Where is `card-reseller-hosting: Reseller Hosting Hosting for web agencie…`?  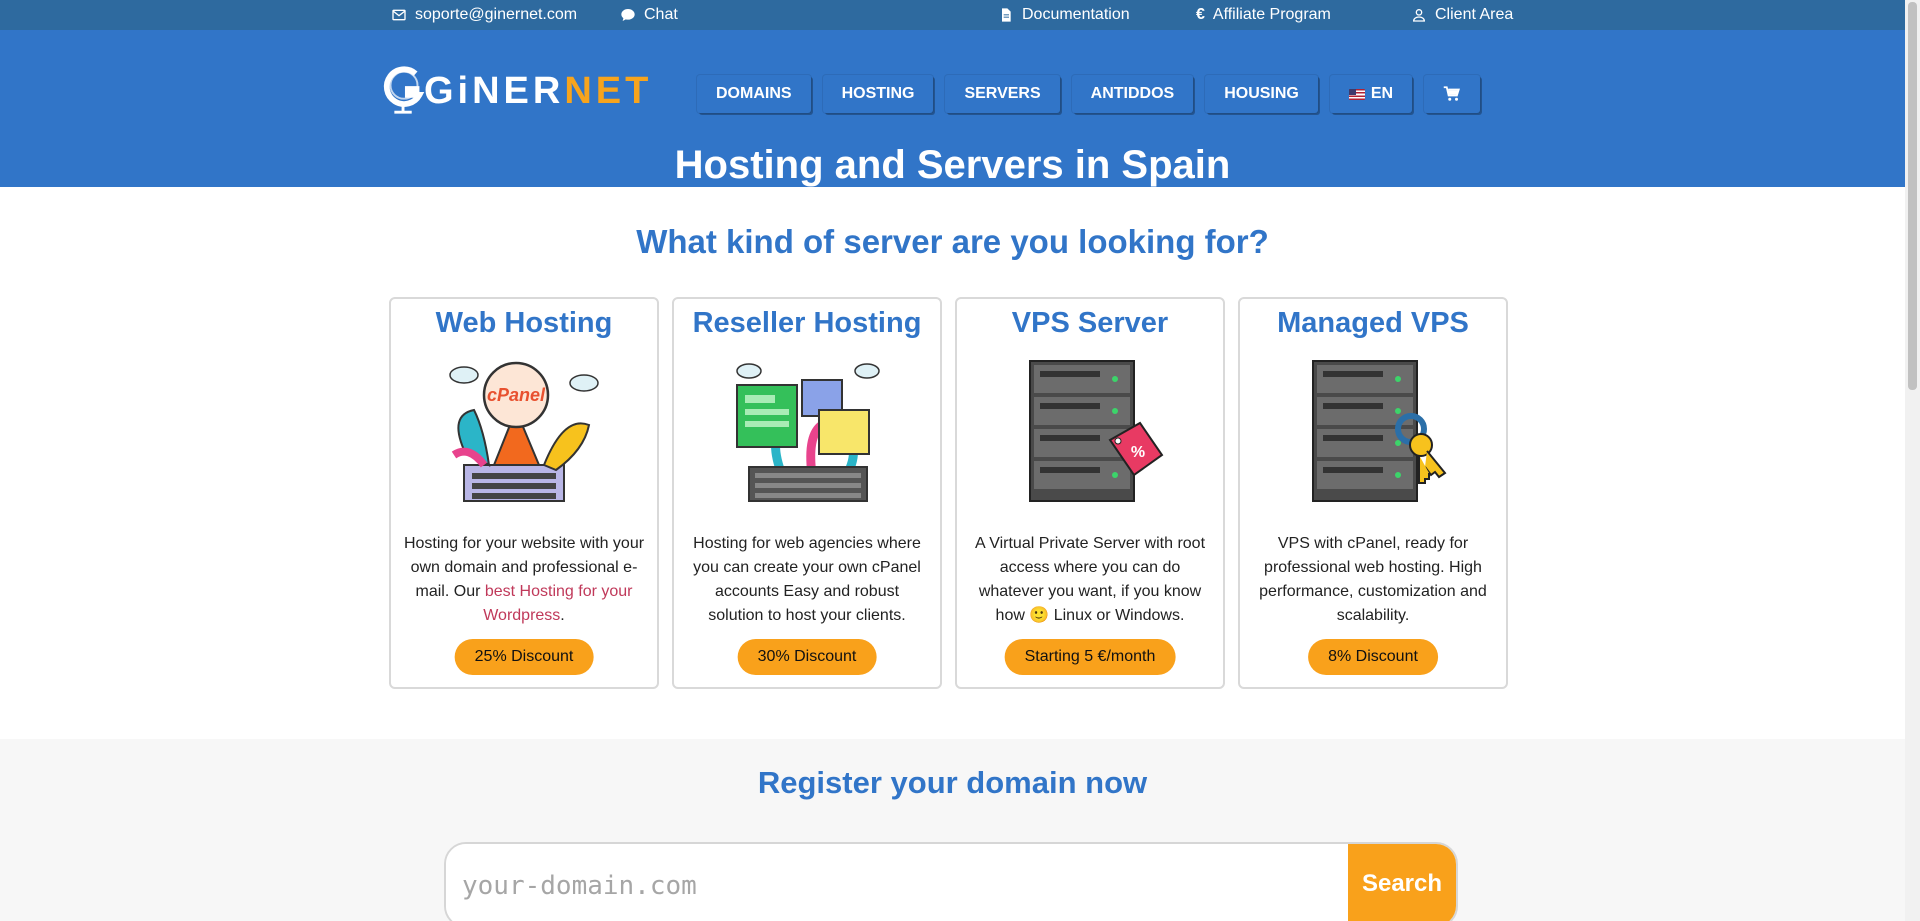
card-reseller-hosting: Reseller Hosting Hosting for web agencie… is located at coordinates (807, 493).